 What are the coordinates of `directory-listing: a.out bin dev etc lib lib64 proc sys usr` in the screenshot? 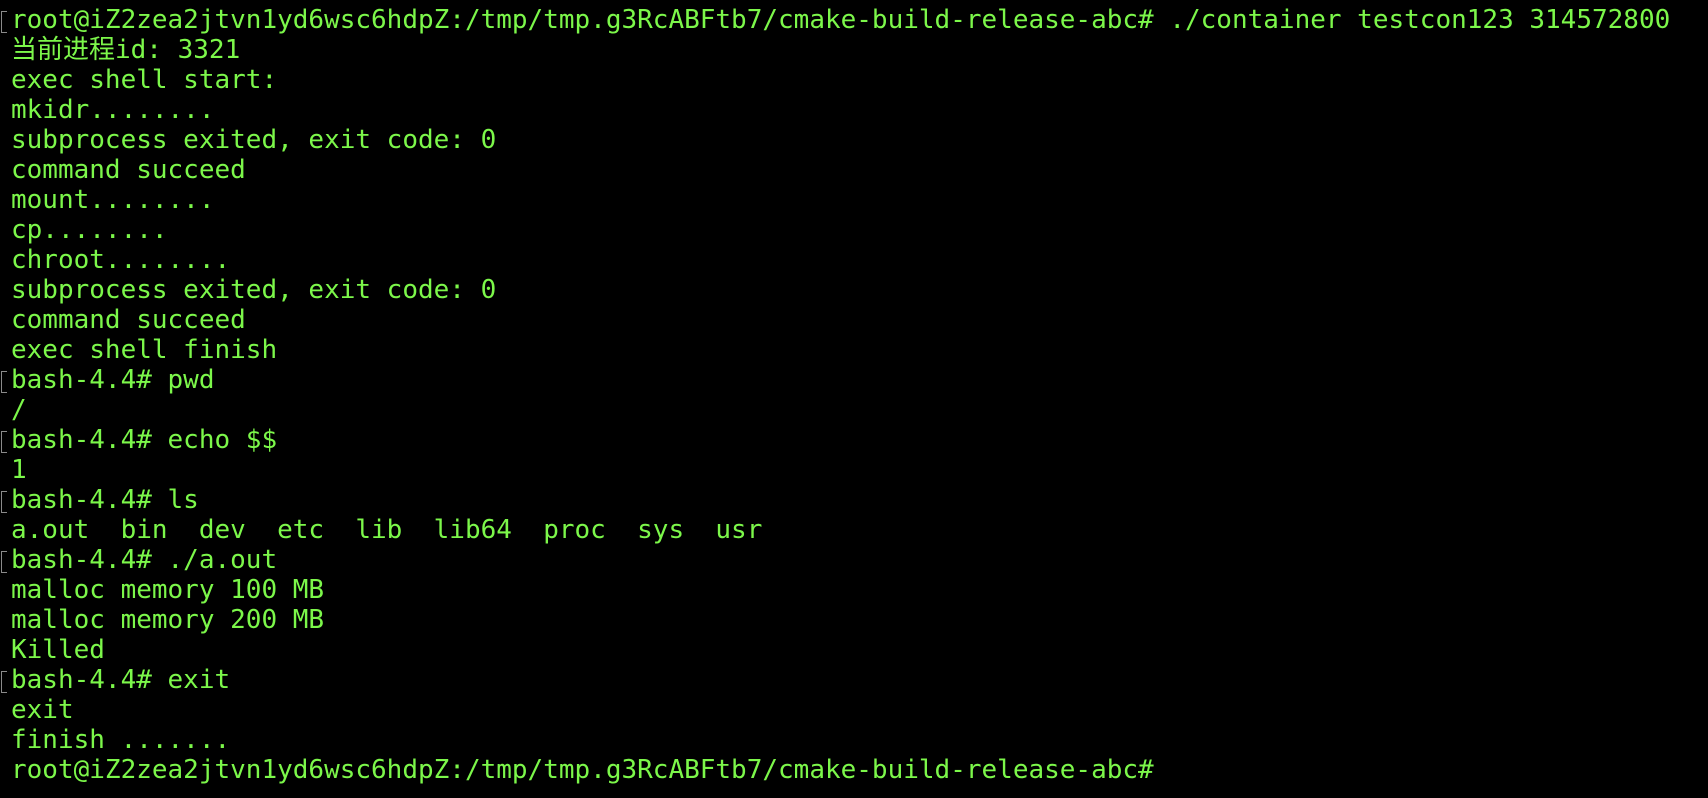 It's located at (387, 530).